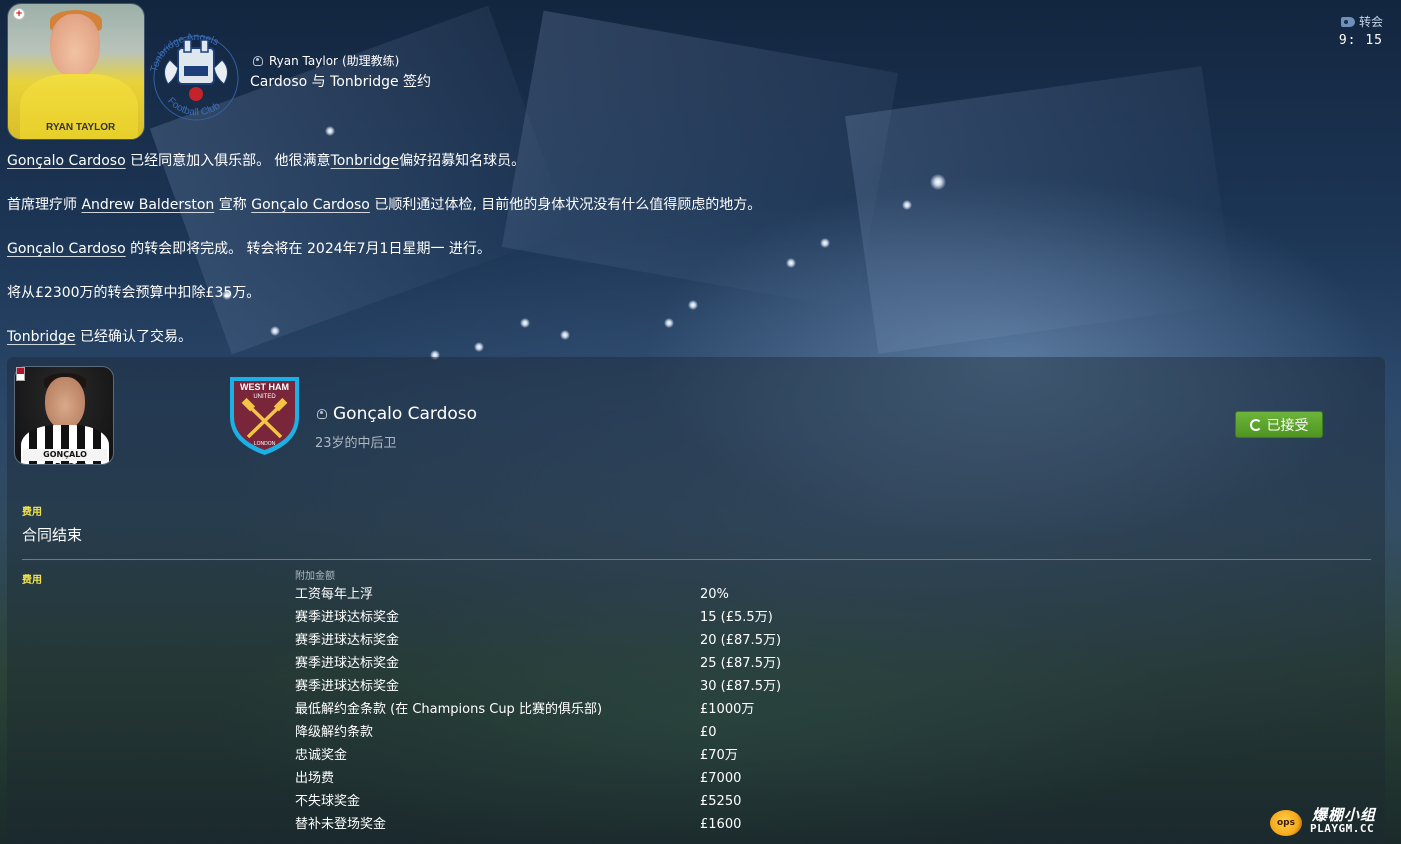 This screenshot has height=844, width=1401. I want to click on clause-row: 出场费 £7000, so click(575, 781).